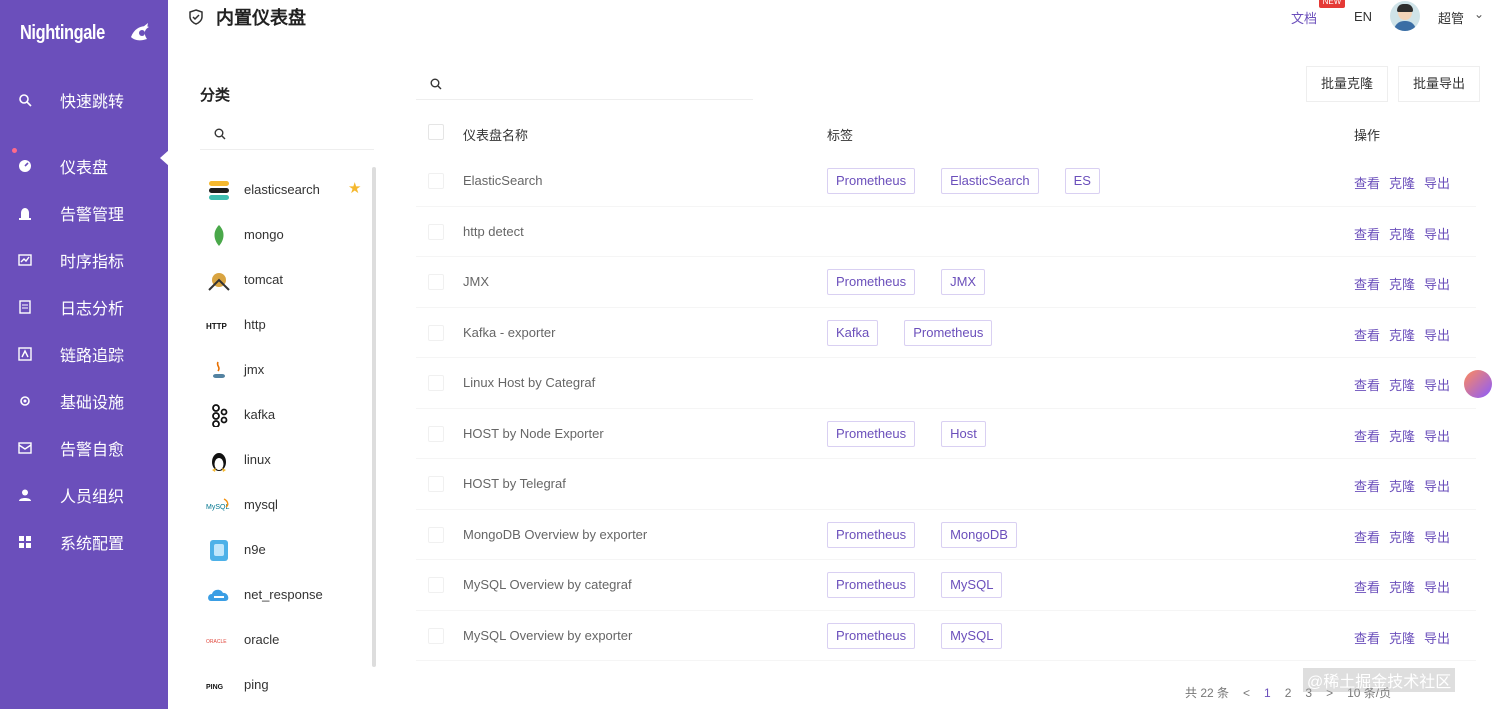 This screenshot has width=1512, height=709. I want to click on sidebar-item: 日志分析, so click(84, 306).